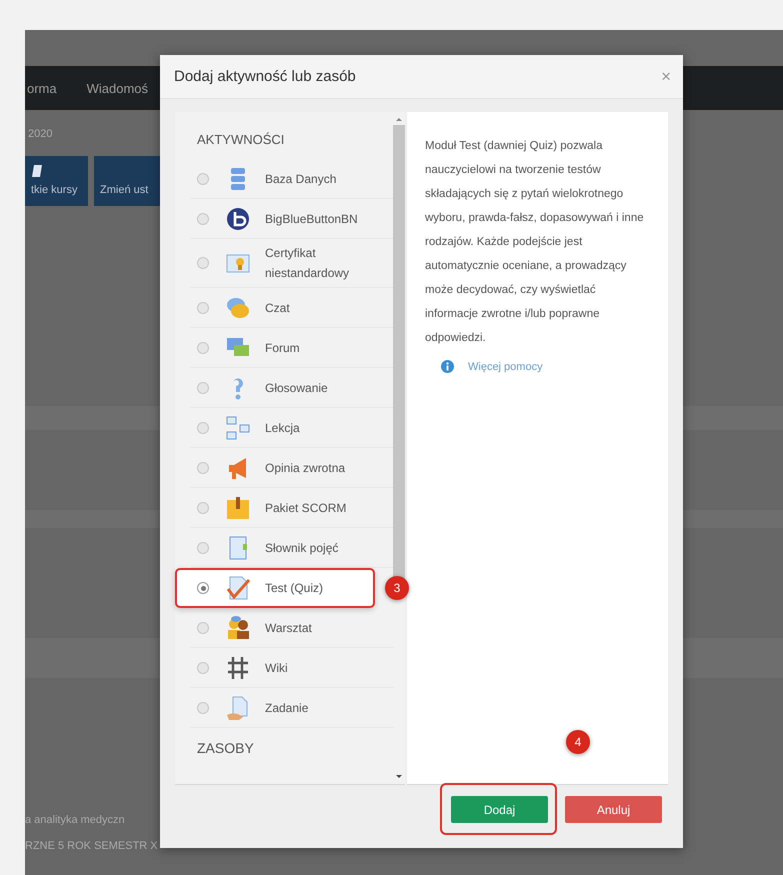  I want to click on box-icon, so click(238, 507).